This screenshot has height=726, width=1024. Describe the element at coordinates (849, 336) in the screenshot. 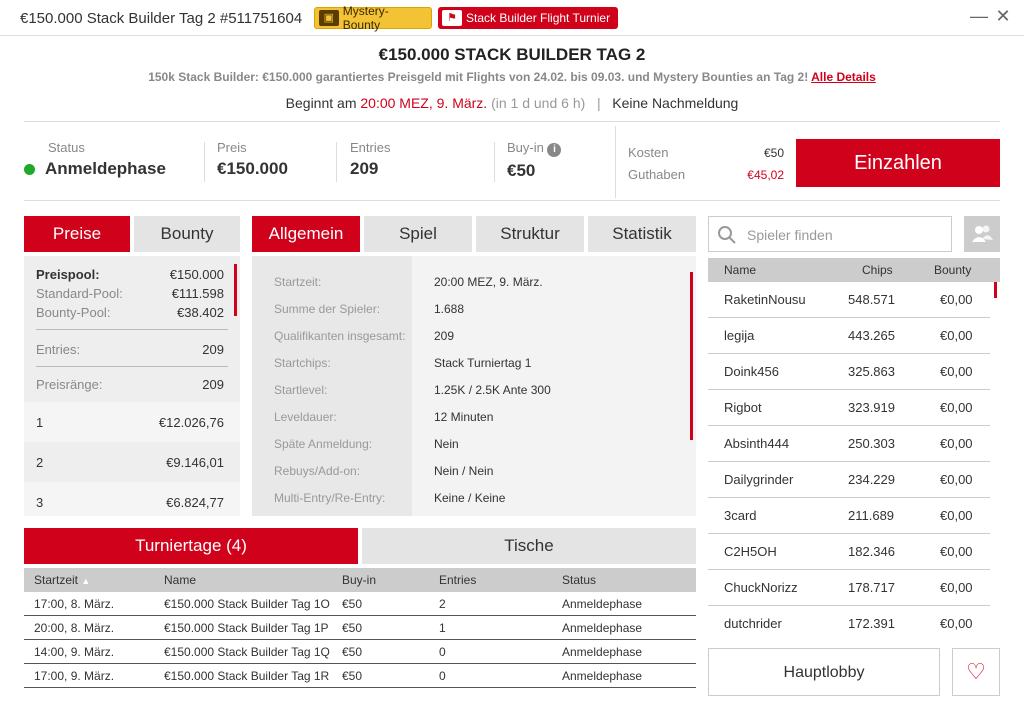

I see `list-item: legija 443.265 €0,00` at that location.